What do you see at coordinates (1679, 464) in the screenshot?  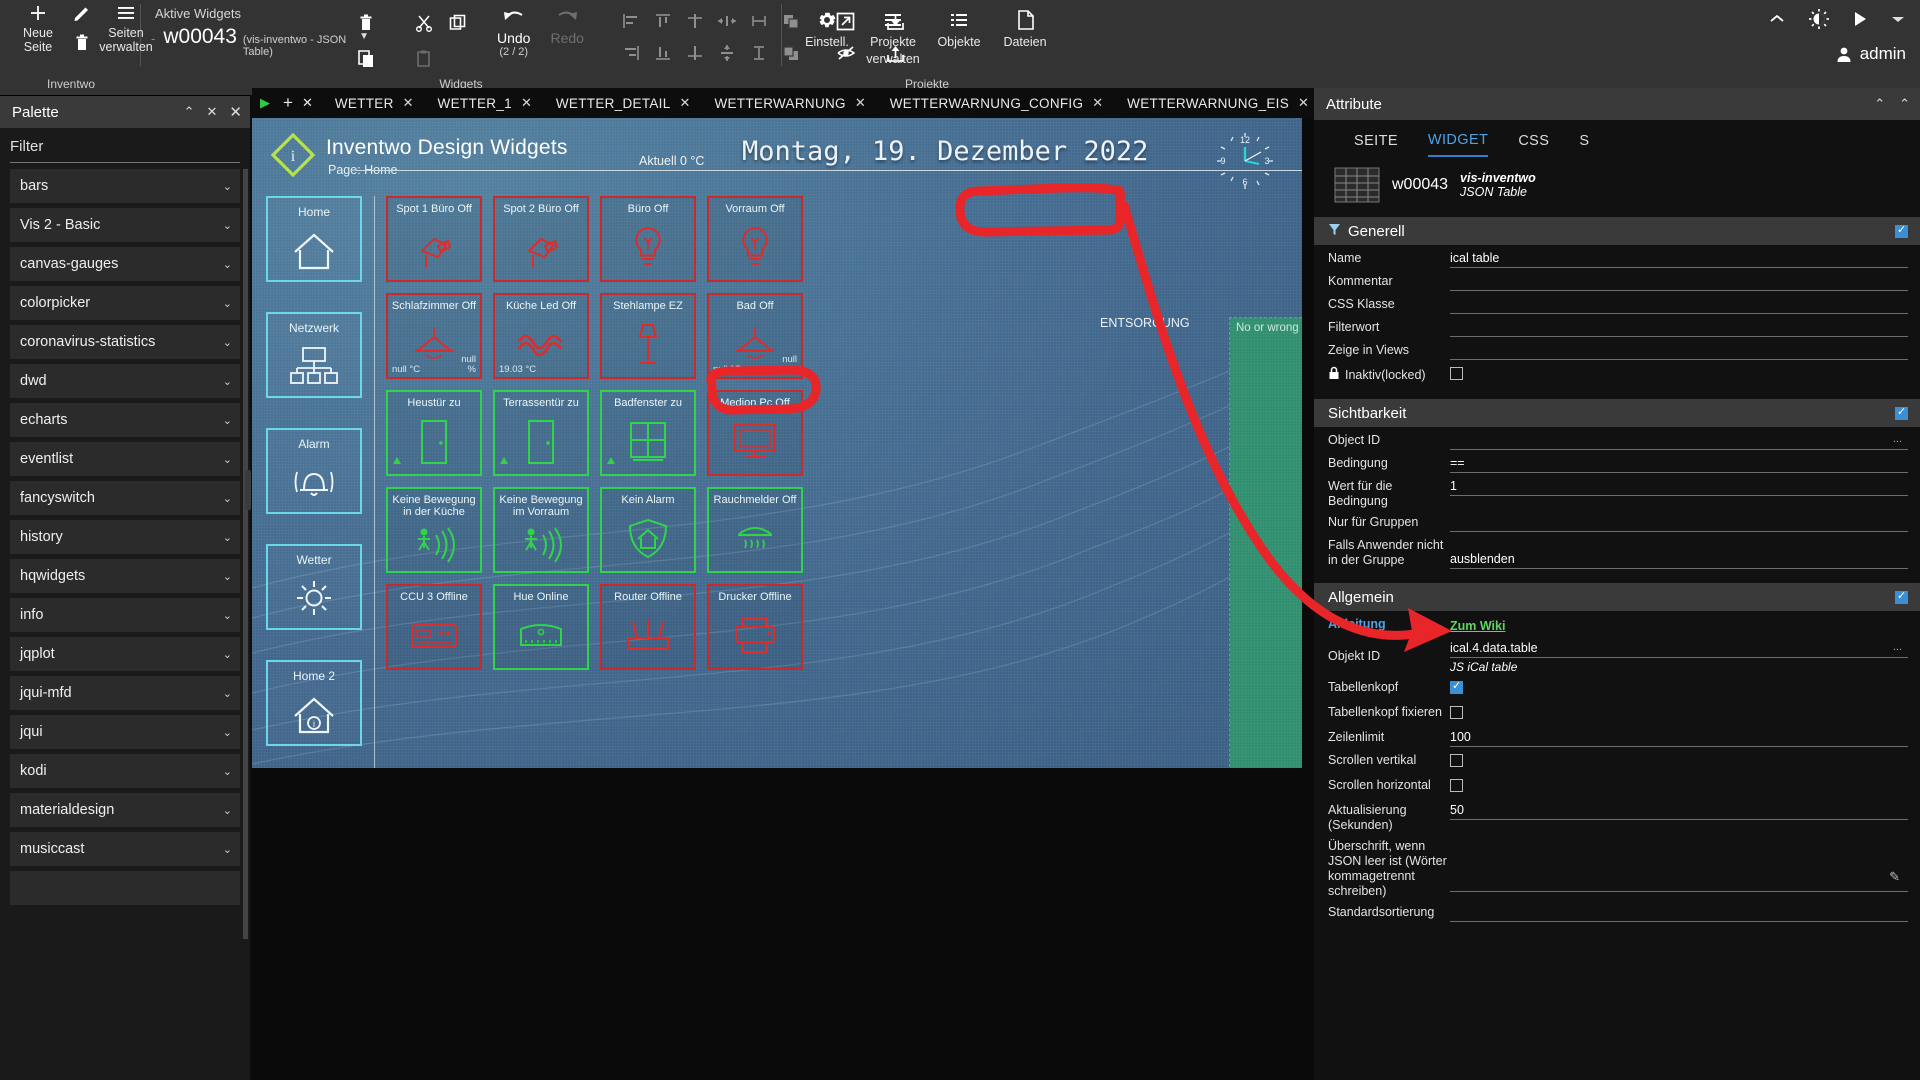 I see `field-value: ==` at bounding box center [1679, 464].